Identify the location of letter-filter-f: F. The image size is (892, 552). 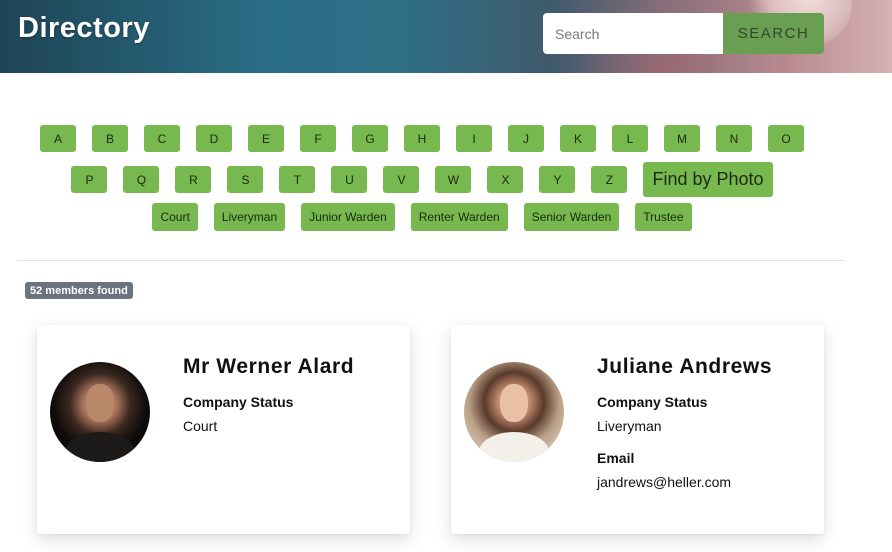
(318, 138).